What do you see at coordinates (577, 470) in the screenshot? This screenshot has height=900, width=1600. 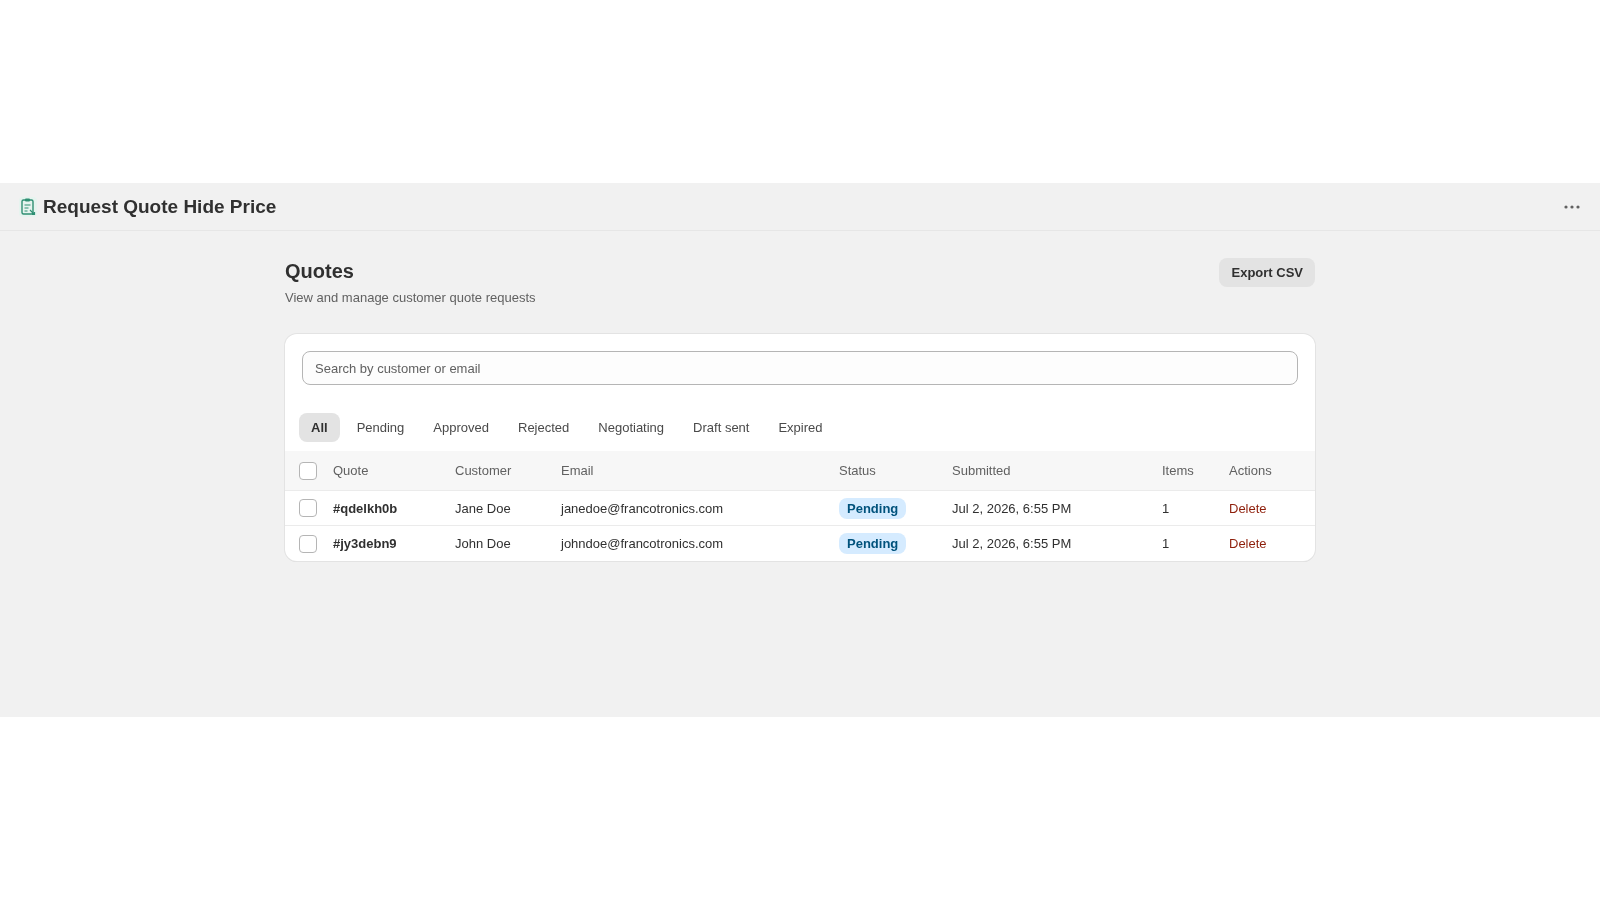 I see `column-header: Email` at bounding box center [577, 470].